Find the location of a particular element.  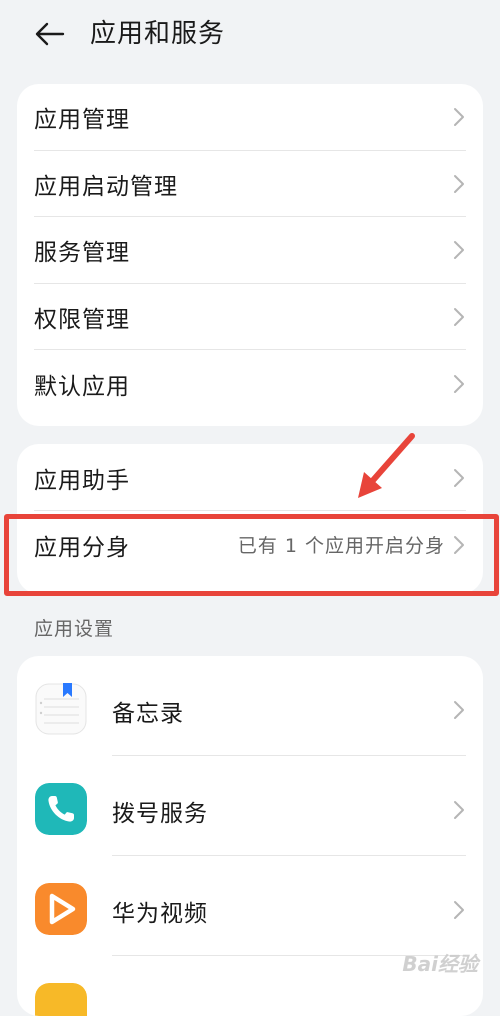

menu-item-default-apps: 默认应用 is located at coordinates (250, 383).